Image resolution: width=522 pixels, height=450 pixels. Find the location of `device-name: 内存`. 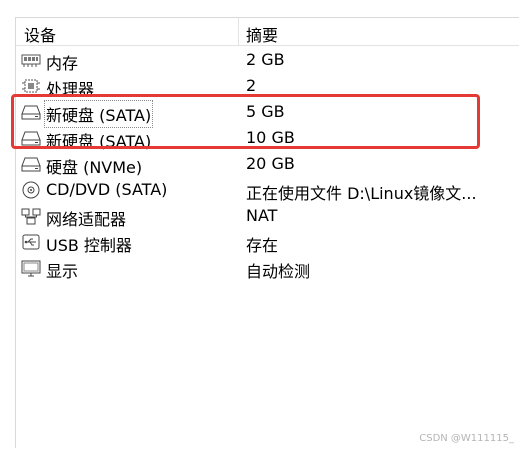

device-name: 内存 is located at coordinates (62, 63).